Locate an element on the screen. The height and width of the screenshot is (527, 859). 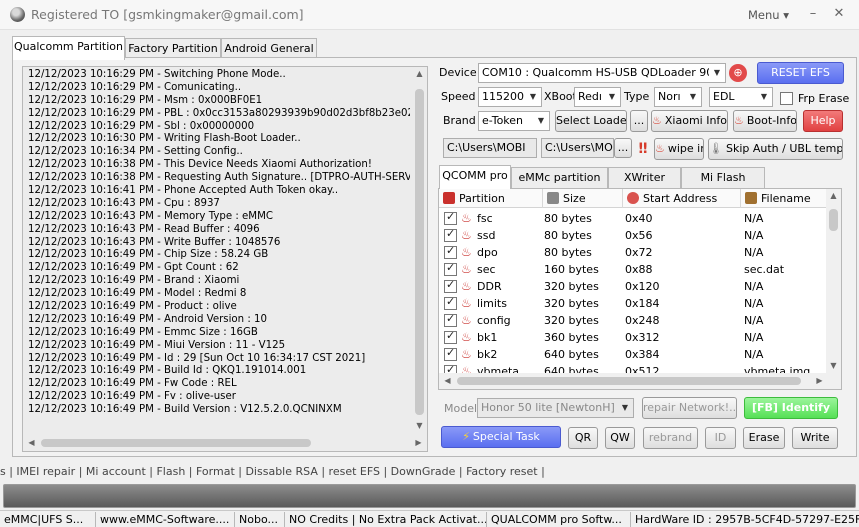
qr-button: QR is located at coordinates (583, 438).